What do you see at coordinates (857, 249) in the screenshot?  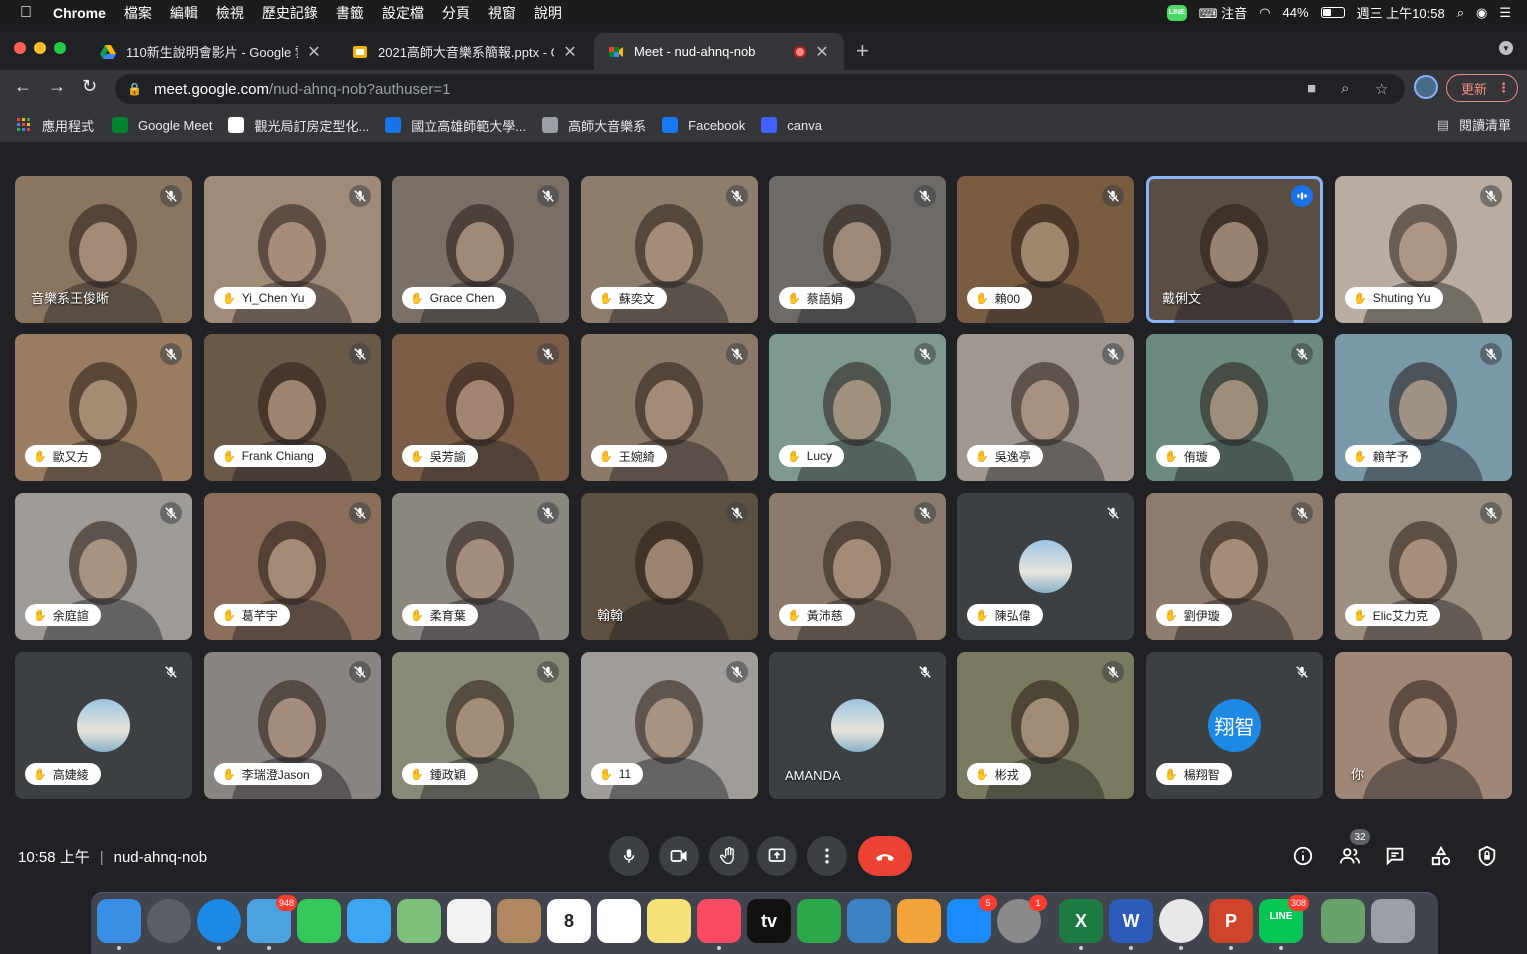 I see `participant-tile: ✋ 蔡語娟` at bounding box center [857, 249].